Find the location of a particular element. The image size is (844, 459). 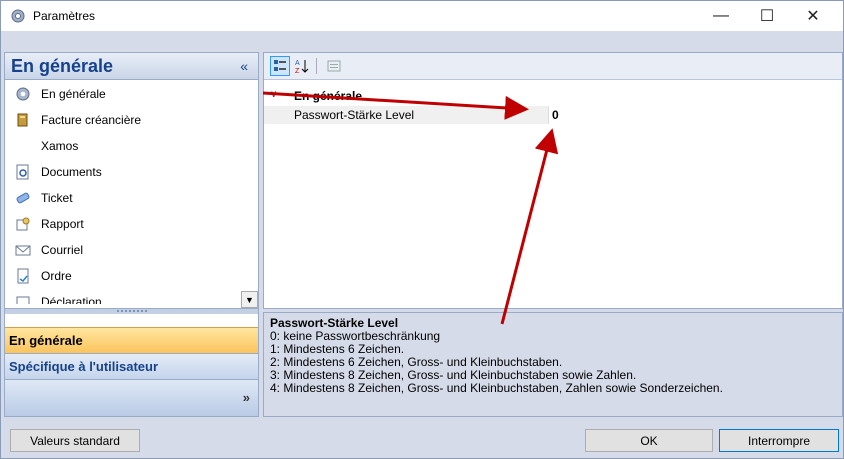

description-title: Passwort-Stärke Level is located at coordinates (334, 323).